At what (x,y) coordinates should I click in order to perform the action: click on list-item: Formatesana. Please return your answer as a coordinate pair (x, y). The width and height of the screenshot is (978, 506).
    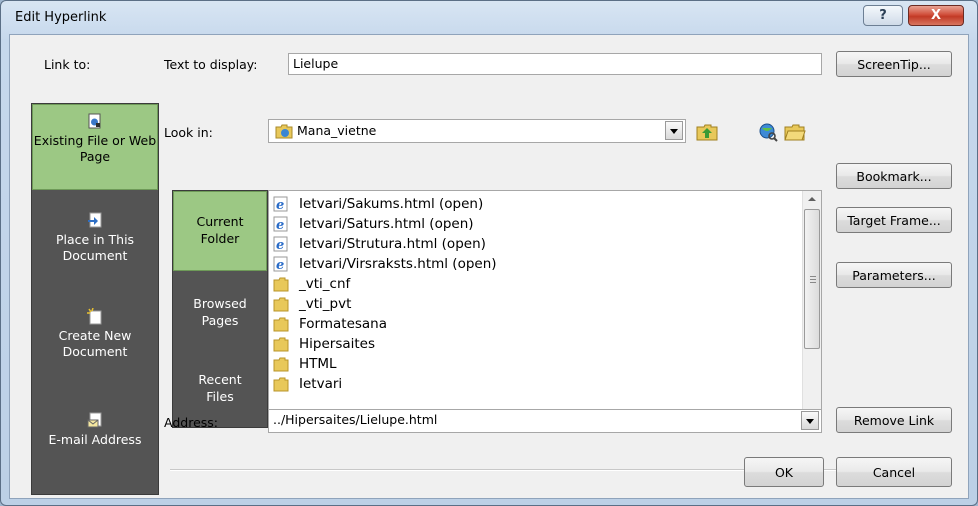
    Looking at the image, I should click on (330, 323).